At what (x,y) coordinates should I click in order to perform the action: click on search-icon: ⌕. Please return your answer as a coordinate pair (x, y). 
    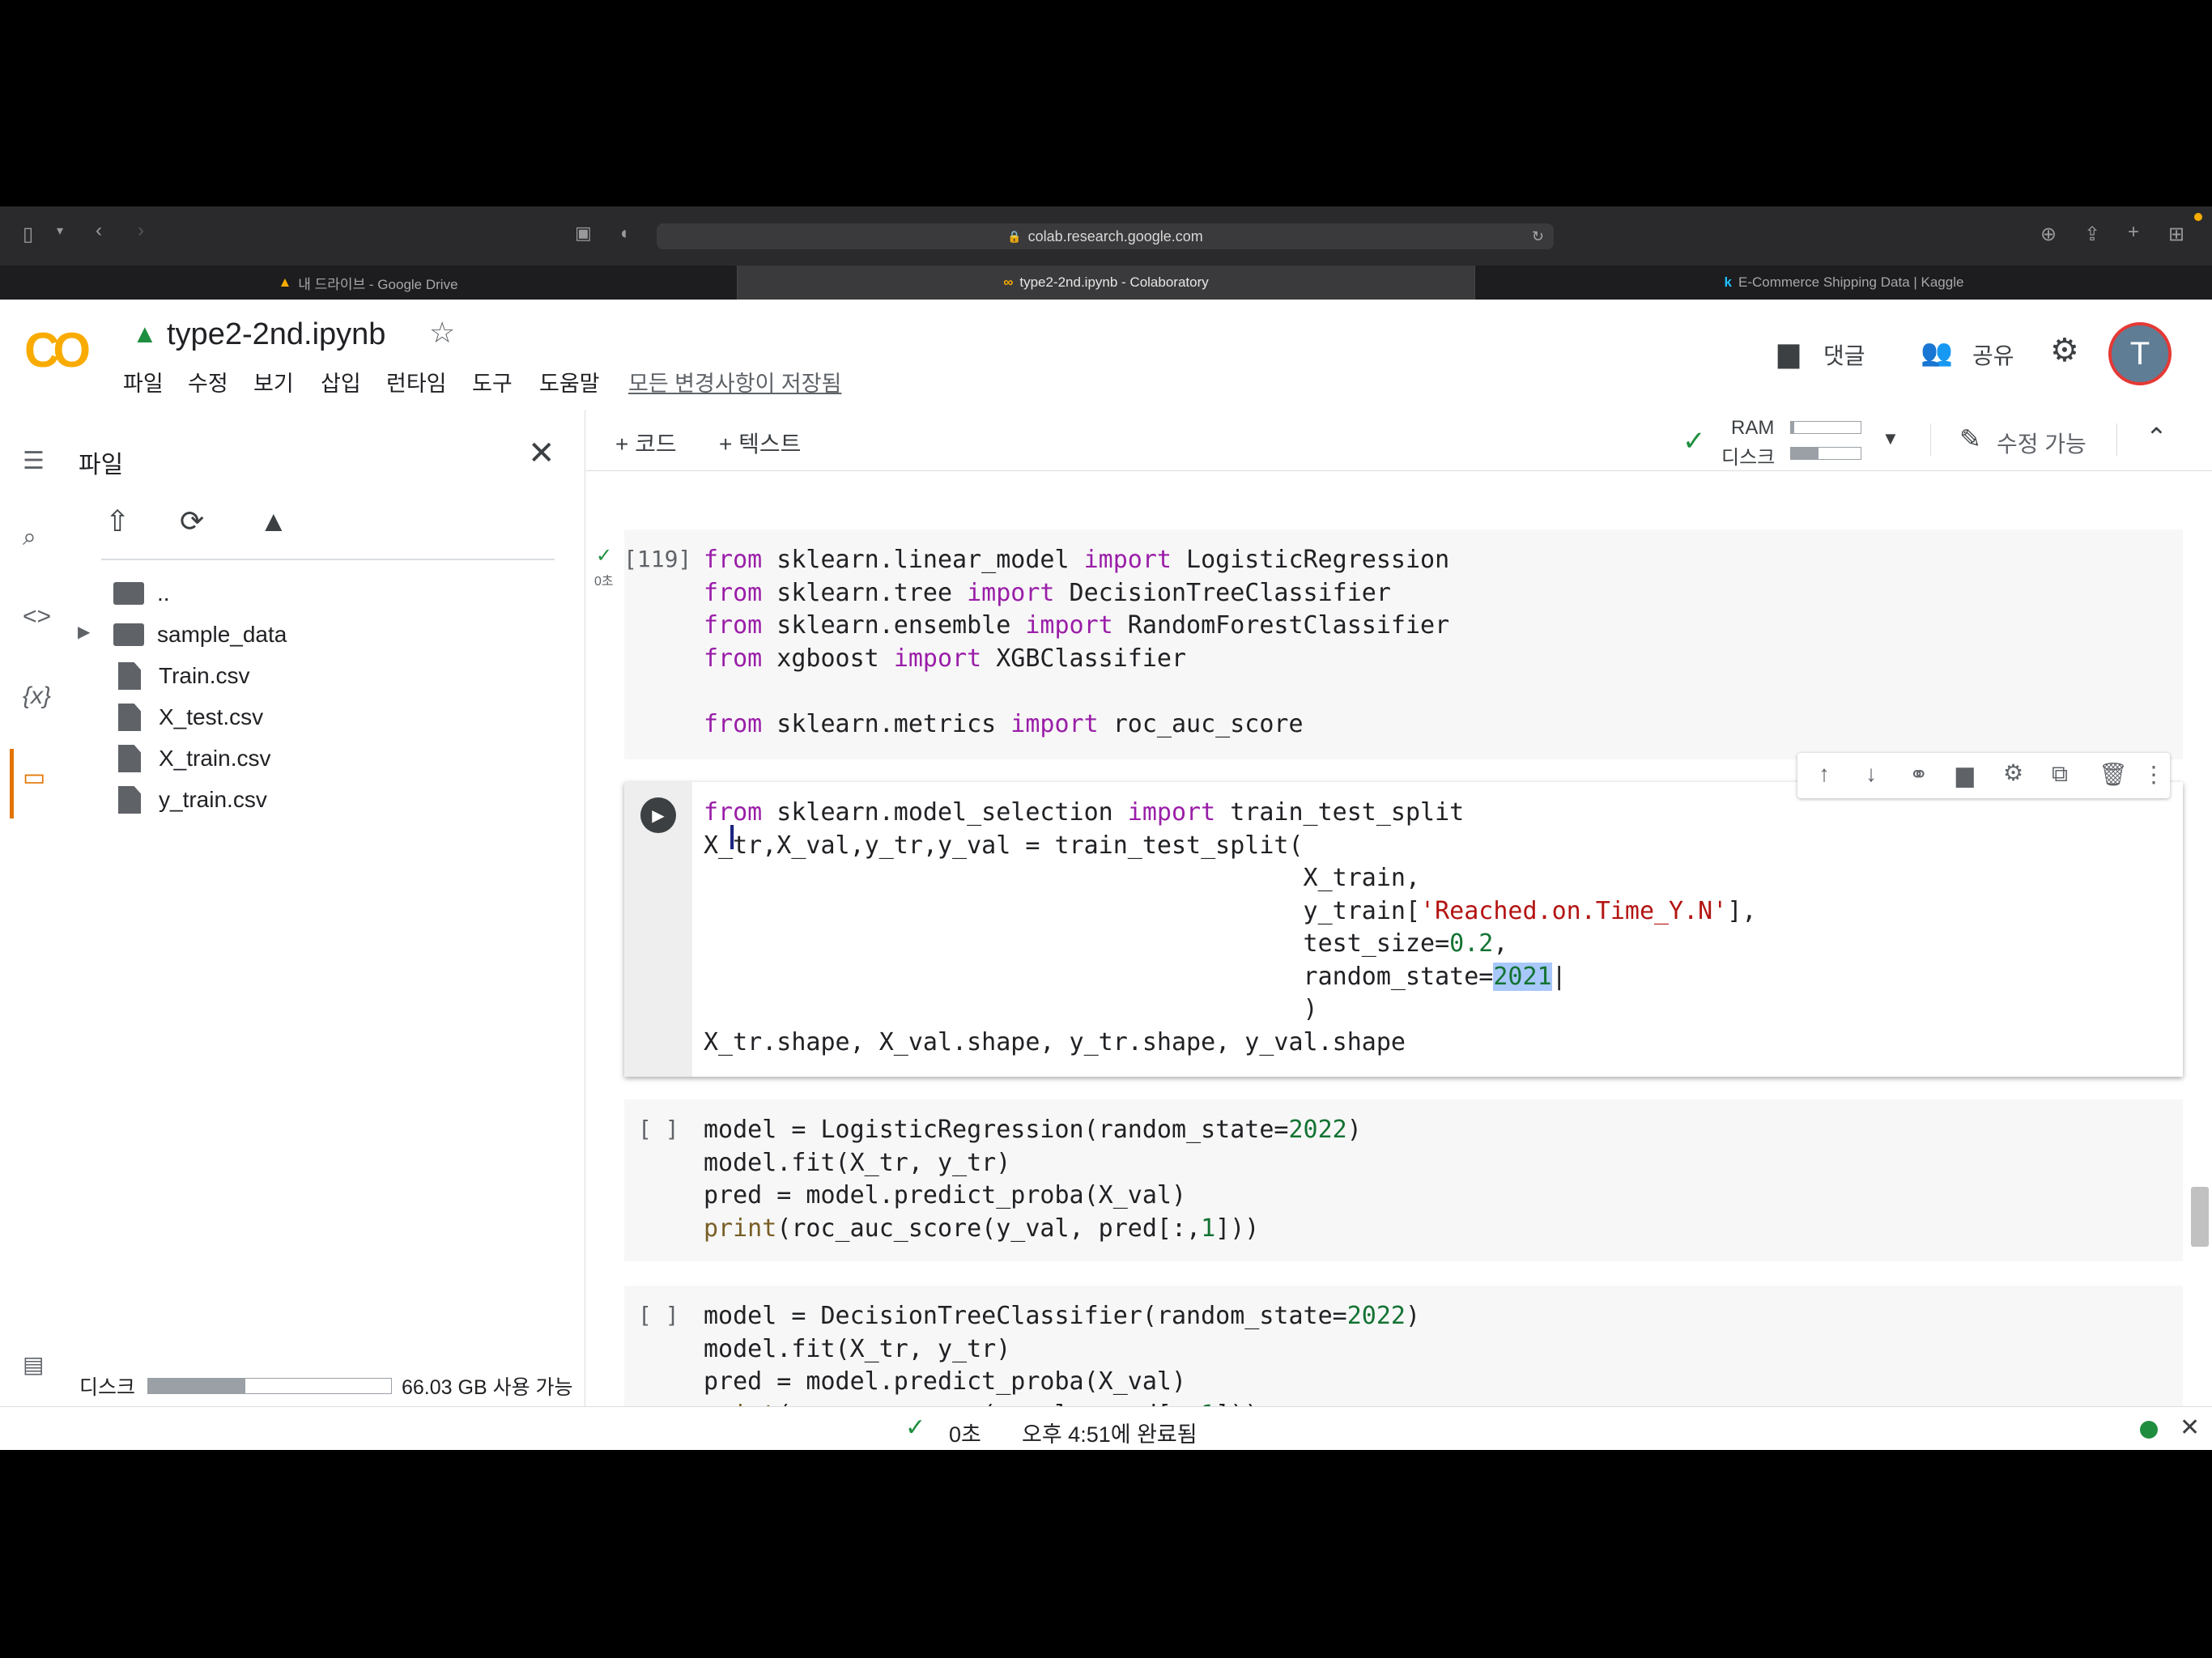
    Looking at the image, I should click on (30, 537).